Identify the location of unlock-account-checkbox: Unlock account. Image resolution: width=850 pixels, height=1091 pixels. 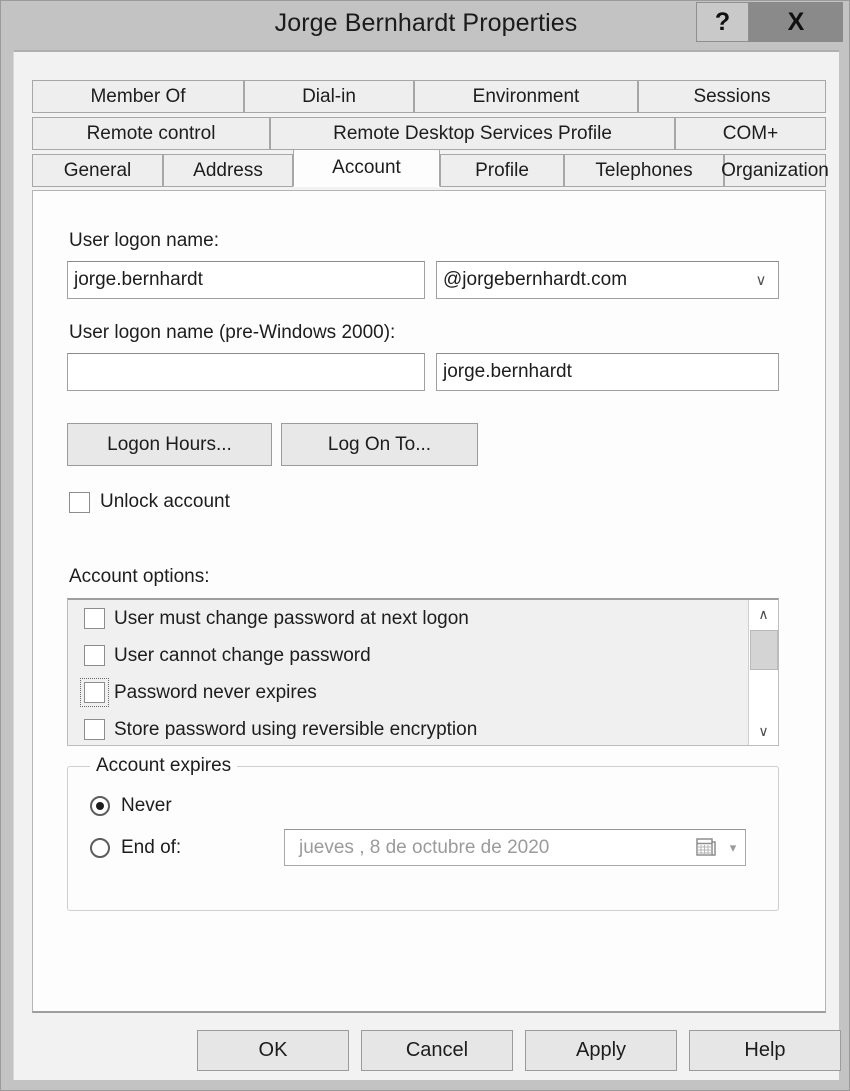
(149, 502).